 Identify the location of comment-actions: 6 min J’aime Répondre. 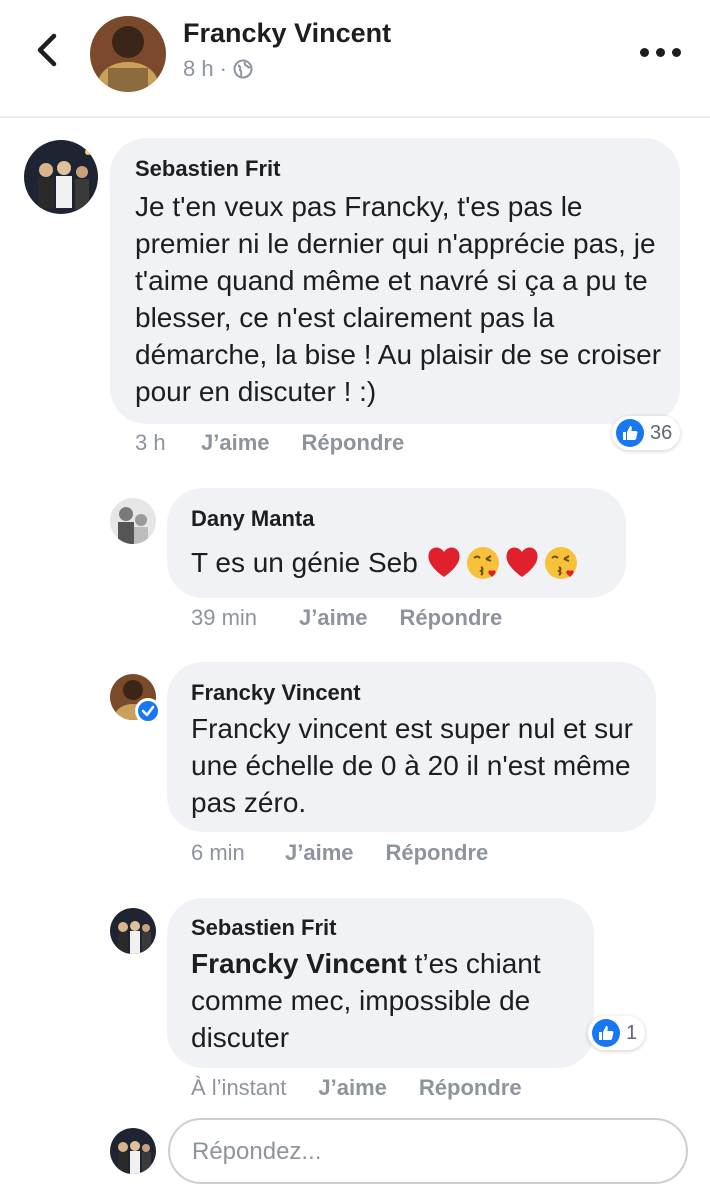
(339, 853).